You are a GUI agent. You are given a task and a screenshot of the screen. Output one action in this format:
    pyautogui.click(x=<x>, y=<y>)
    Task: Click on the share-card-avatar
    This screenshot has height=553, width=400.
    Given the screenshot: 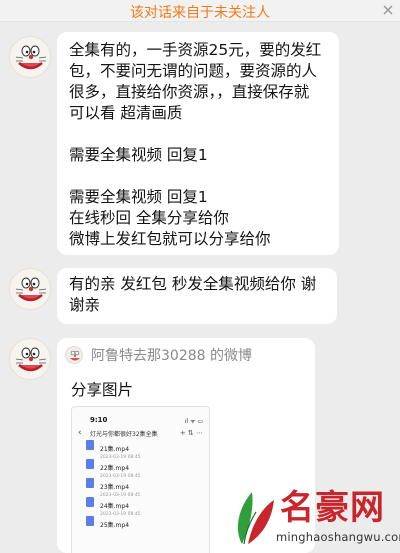 What is the action you would take?
    pyautogui.click(x=74, y=355)
    